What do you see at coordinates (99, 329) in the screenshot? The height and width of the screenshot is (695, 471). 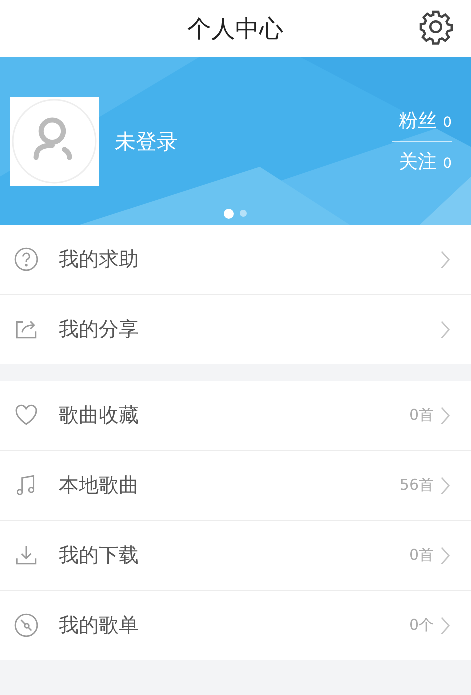 I see `item-label: 我的分享` at bounding box center [99, 329].